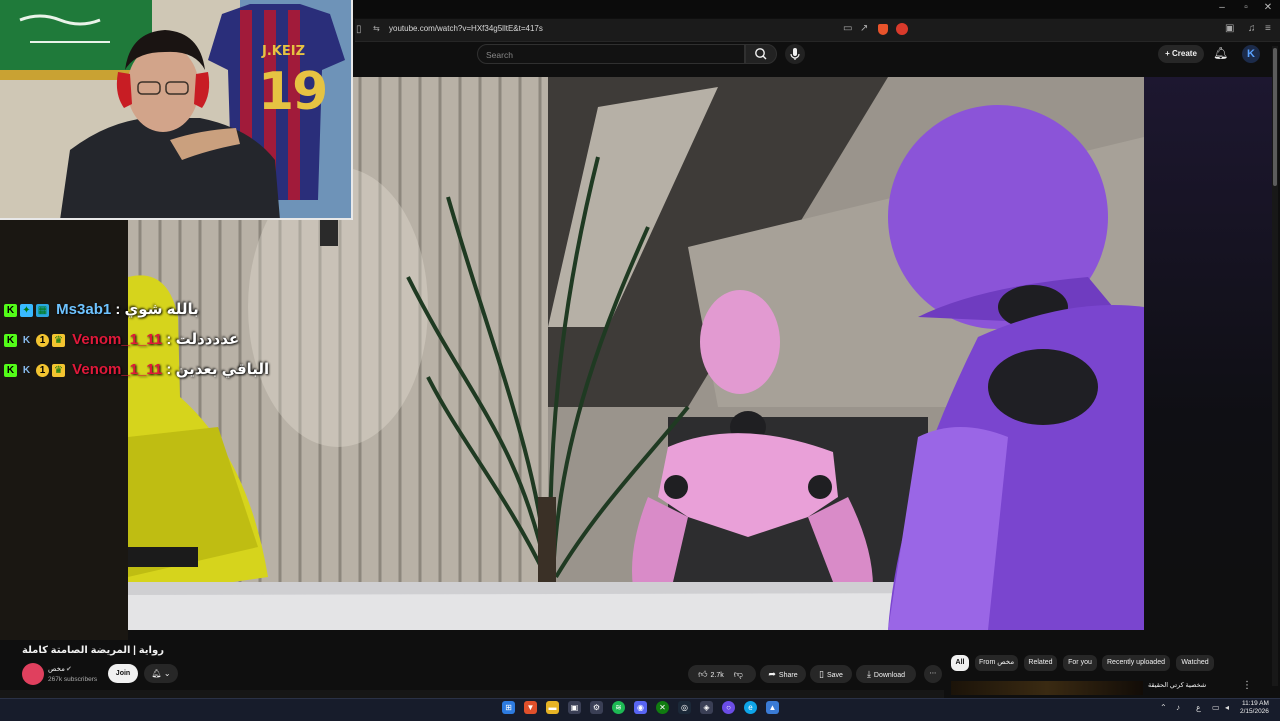  I want to click on download-label: Download, so click(889, 675).